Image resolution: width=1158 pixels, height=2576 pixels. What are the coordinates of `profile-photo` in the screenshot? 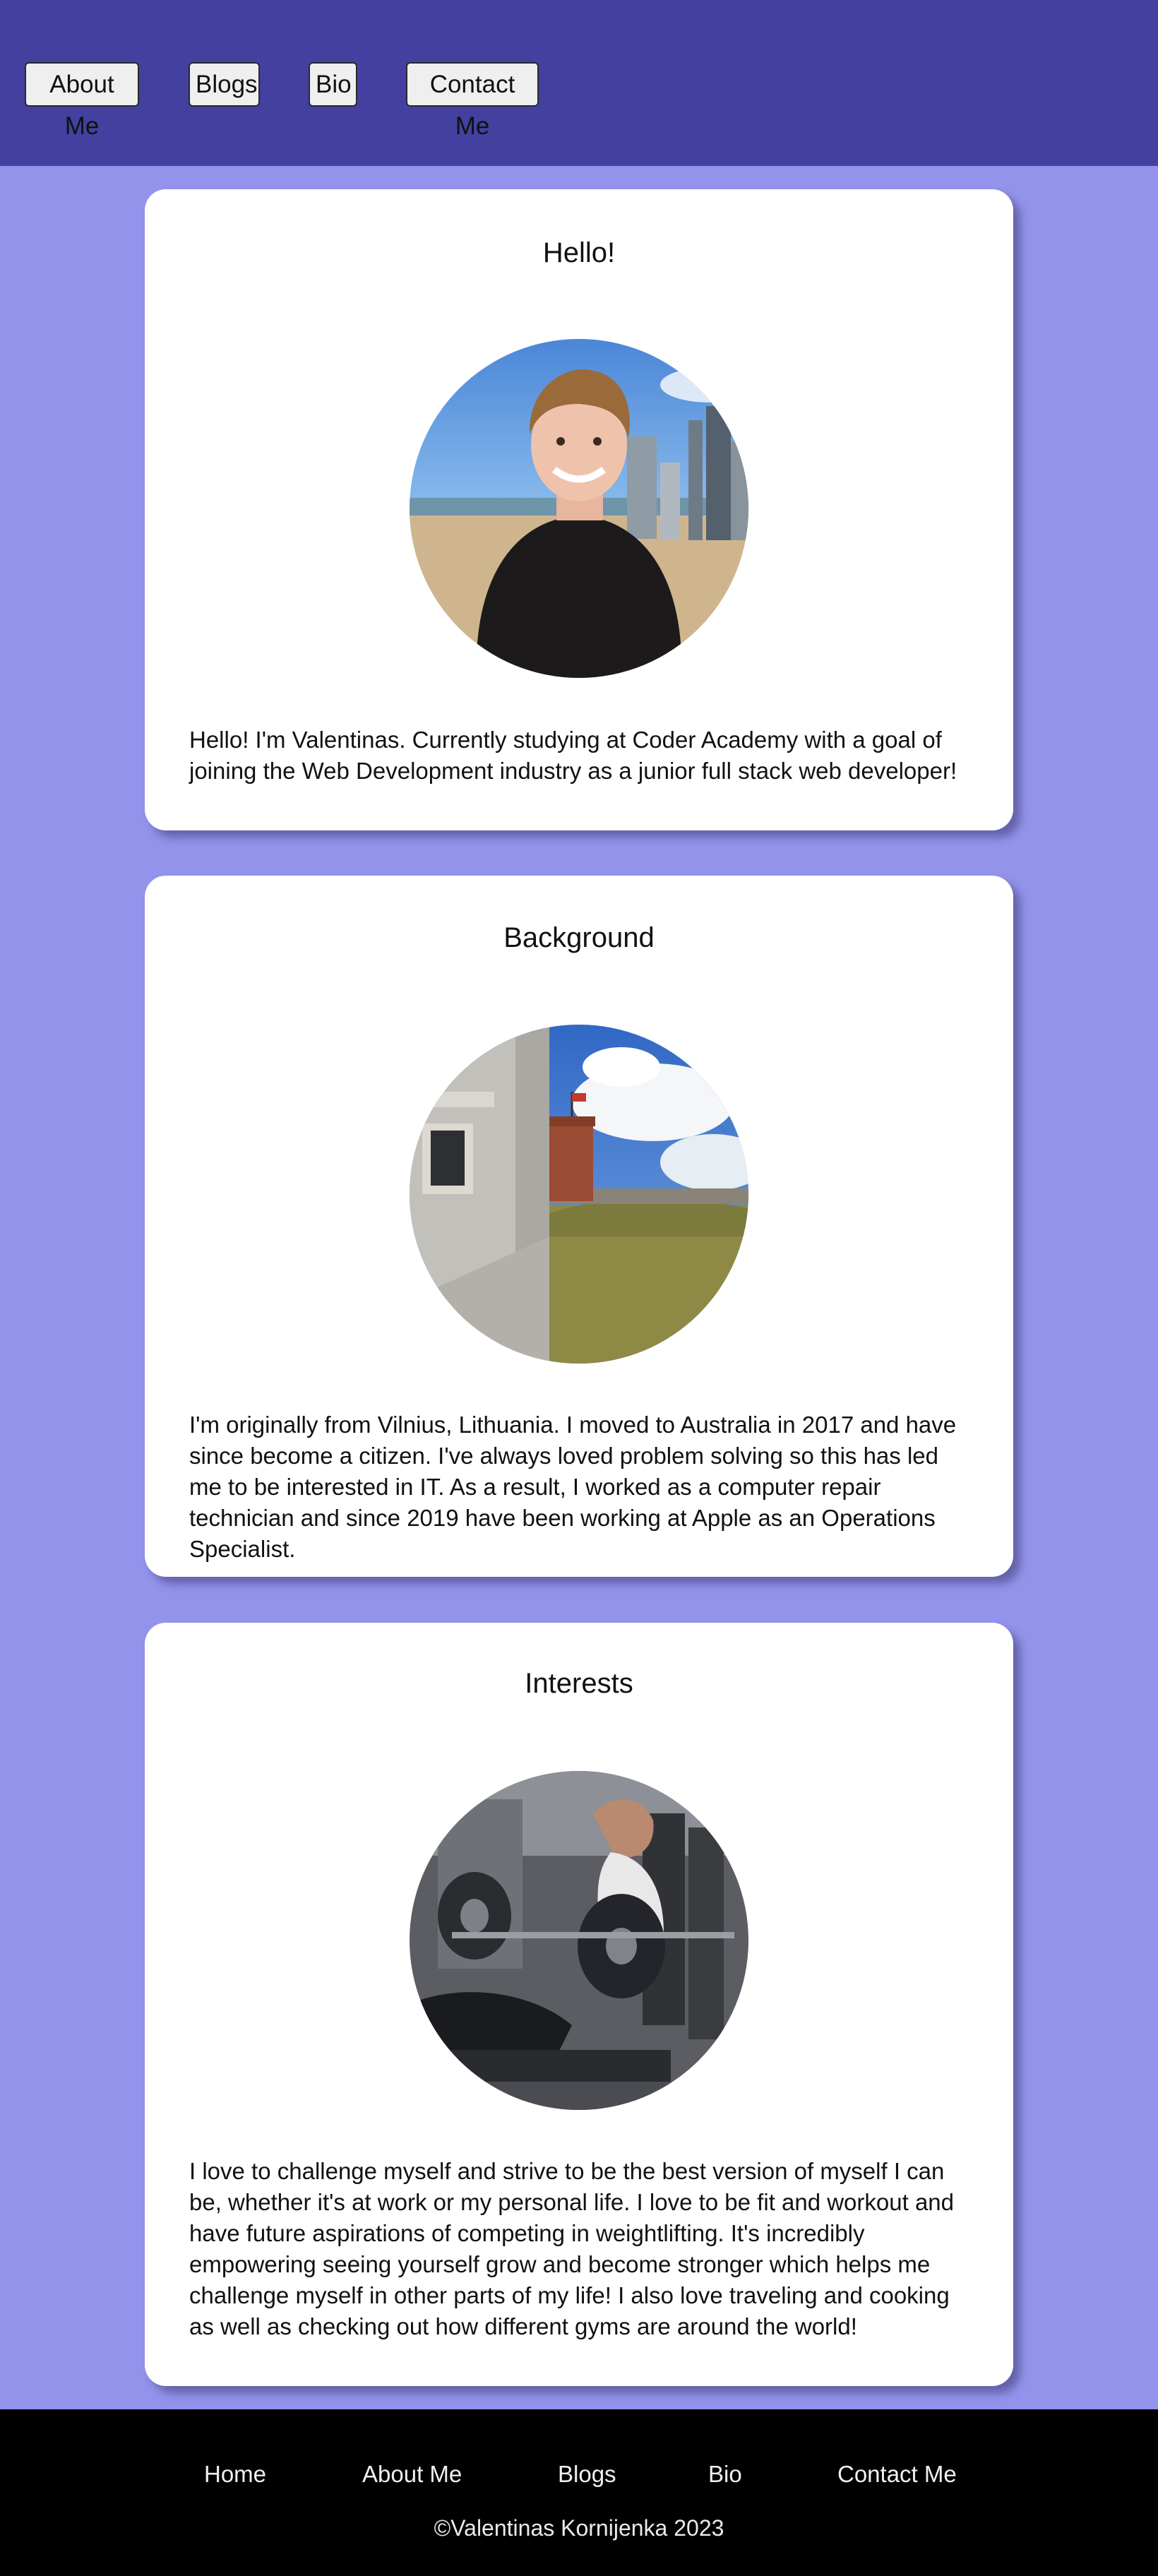 It's located at (579, 508).